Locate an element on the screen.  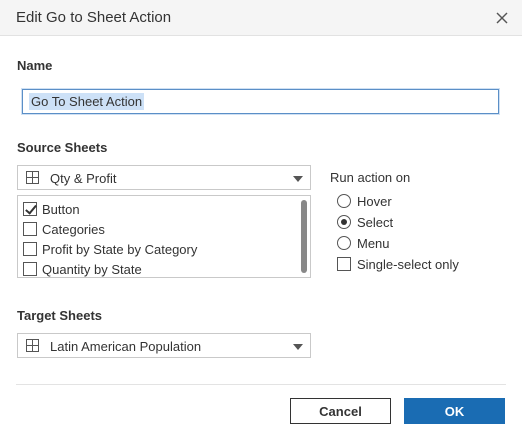
list-item-label: Button is located at coordinates (61, 209).